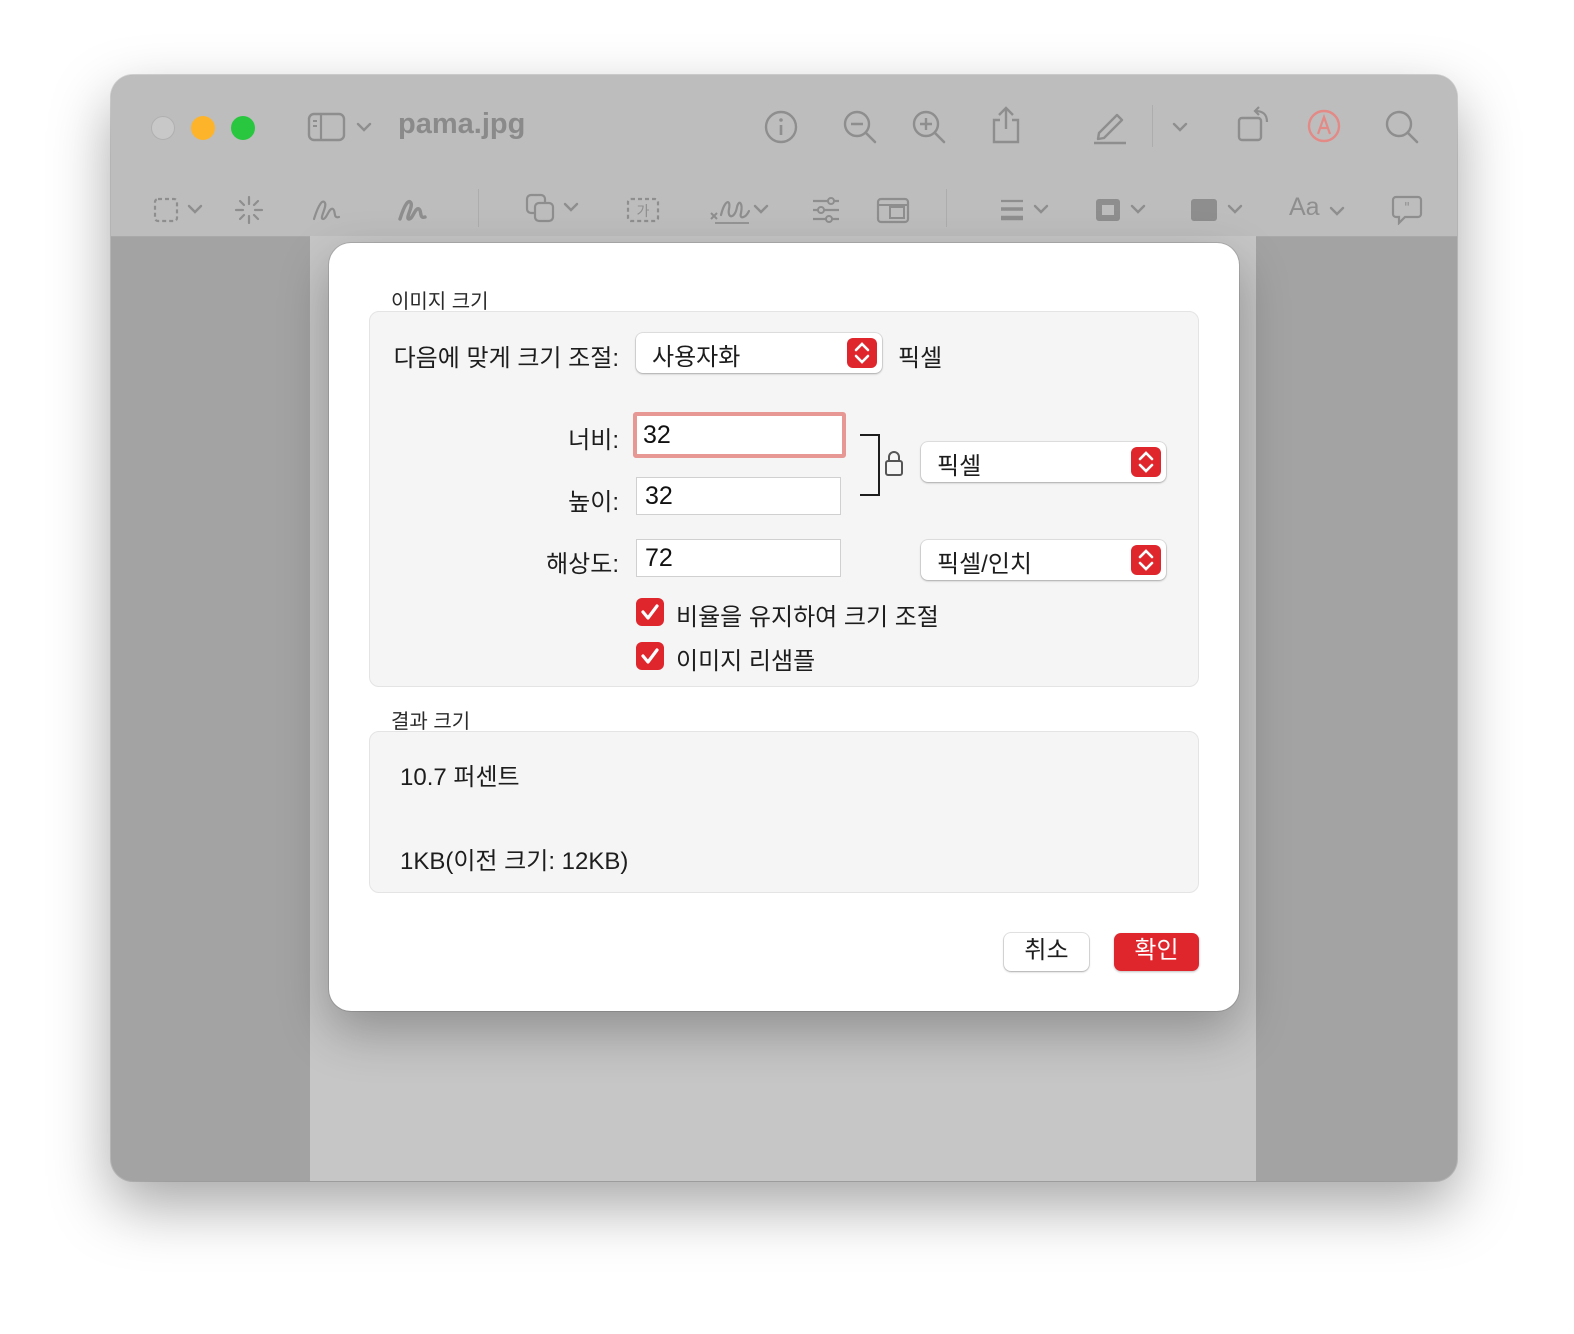 The height and width of the screenshot is (1334, 1574). Describe the element at coordinates (739, 435) in the screenshot. I see `width-field` at that location.